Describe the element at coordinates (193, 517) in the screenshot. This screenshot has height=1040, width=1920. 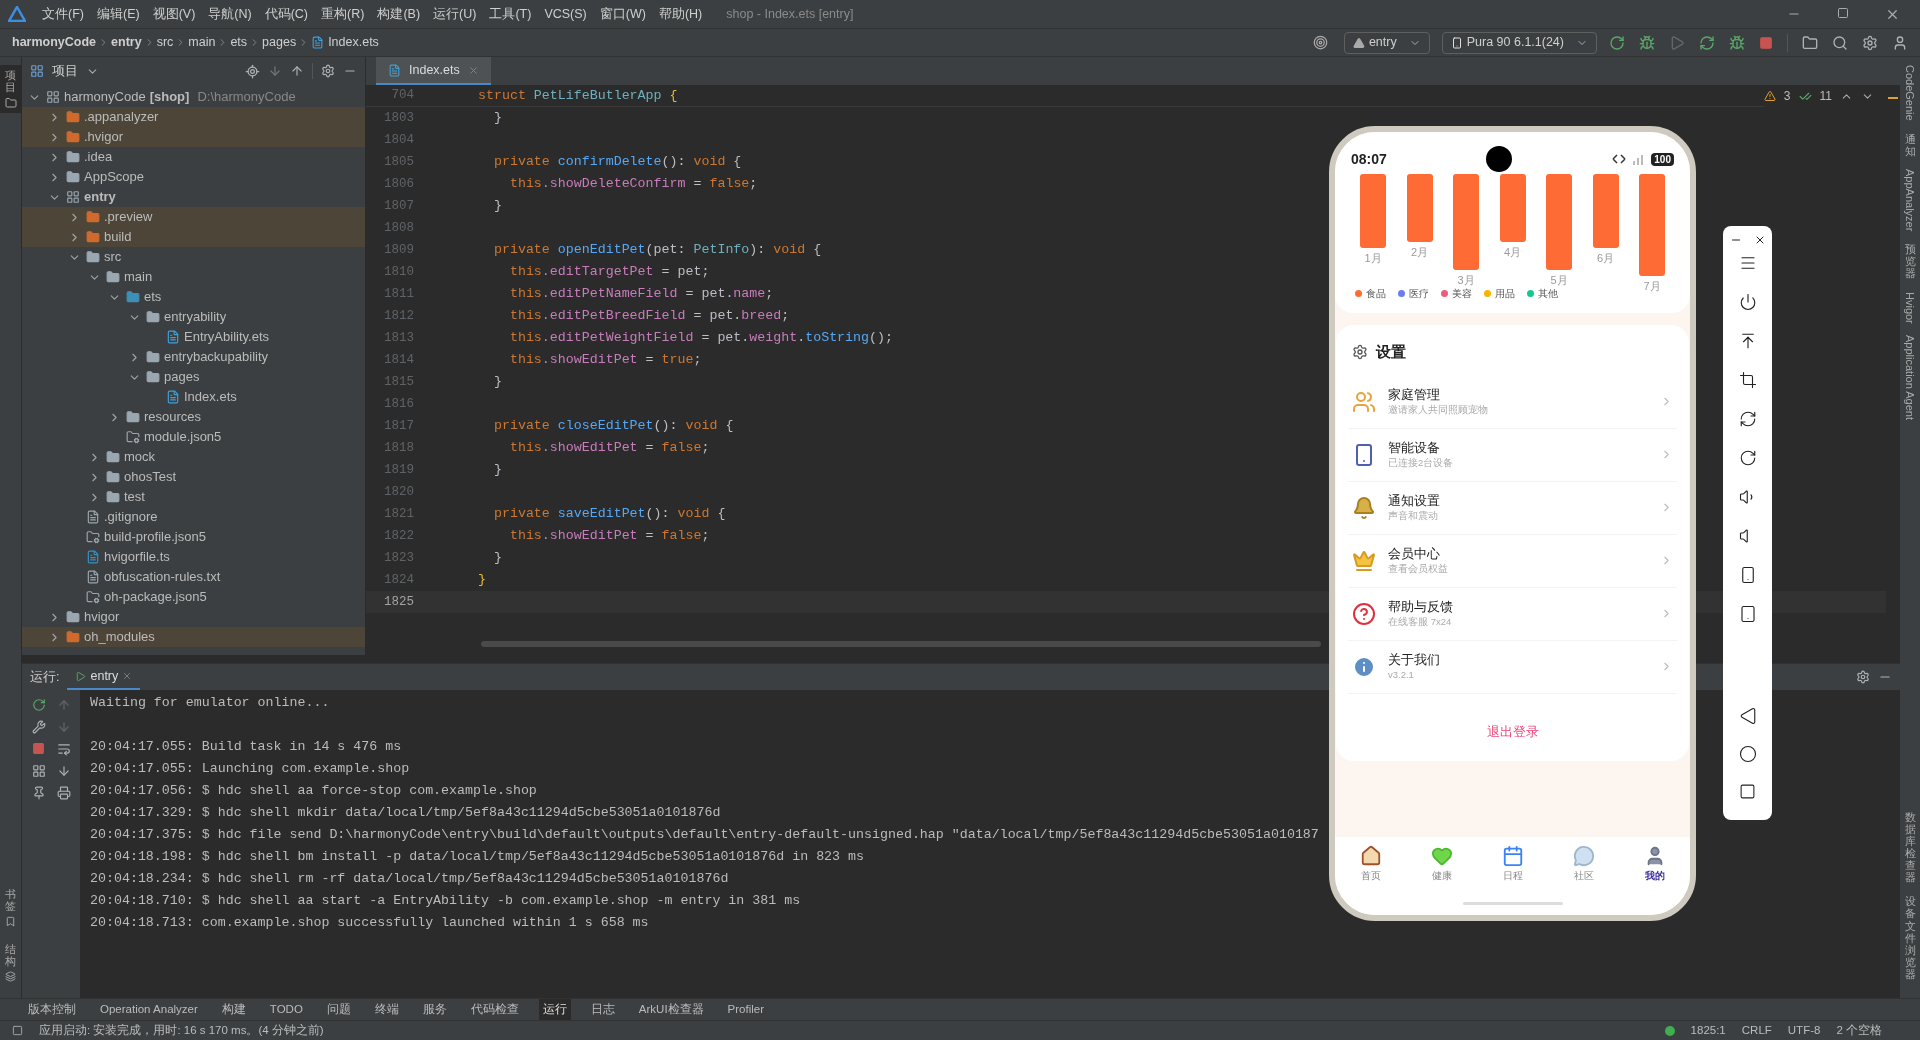
I see `tree-item: .gitignore` at that location.